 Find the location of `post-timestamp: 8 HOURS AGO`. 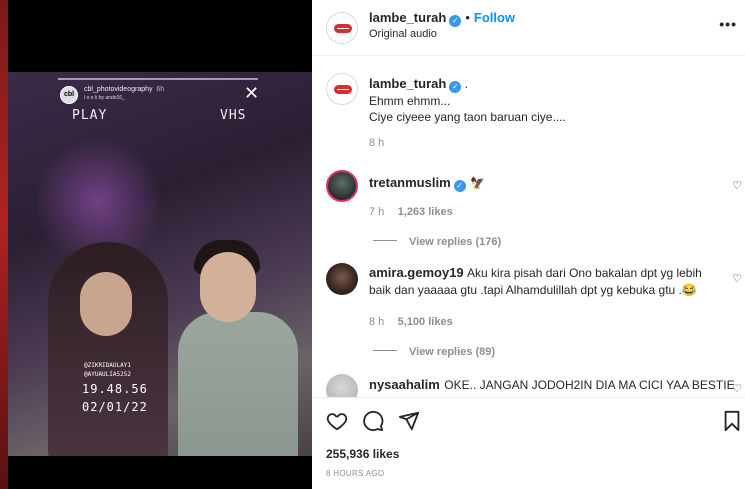

post-timestamp: 8 HOURS AGO is located at coordinates (355, 473).